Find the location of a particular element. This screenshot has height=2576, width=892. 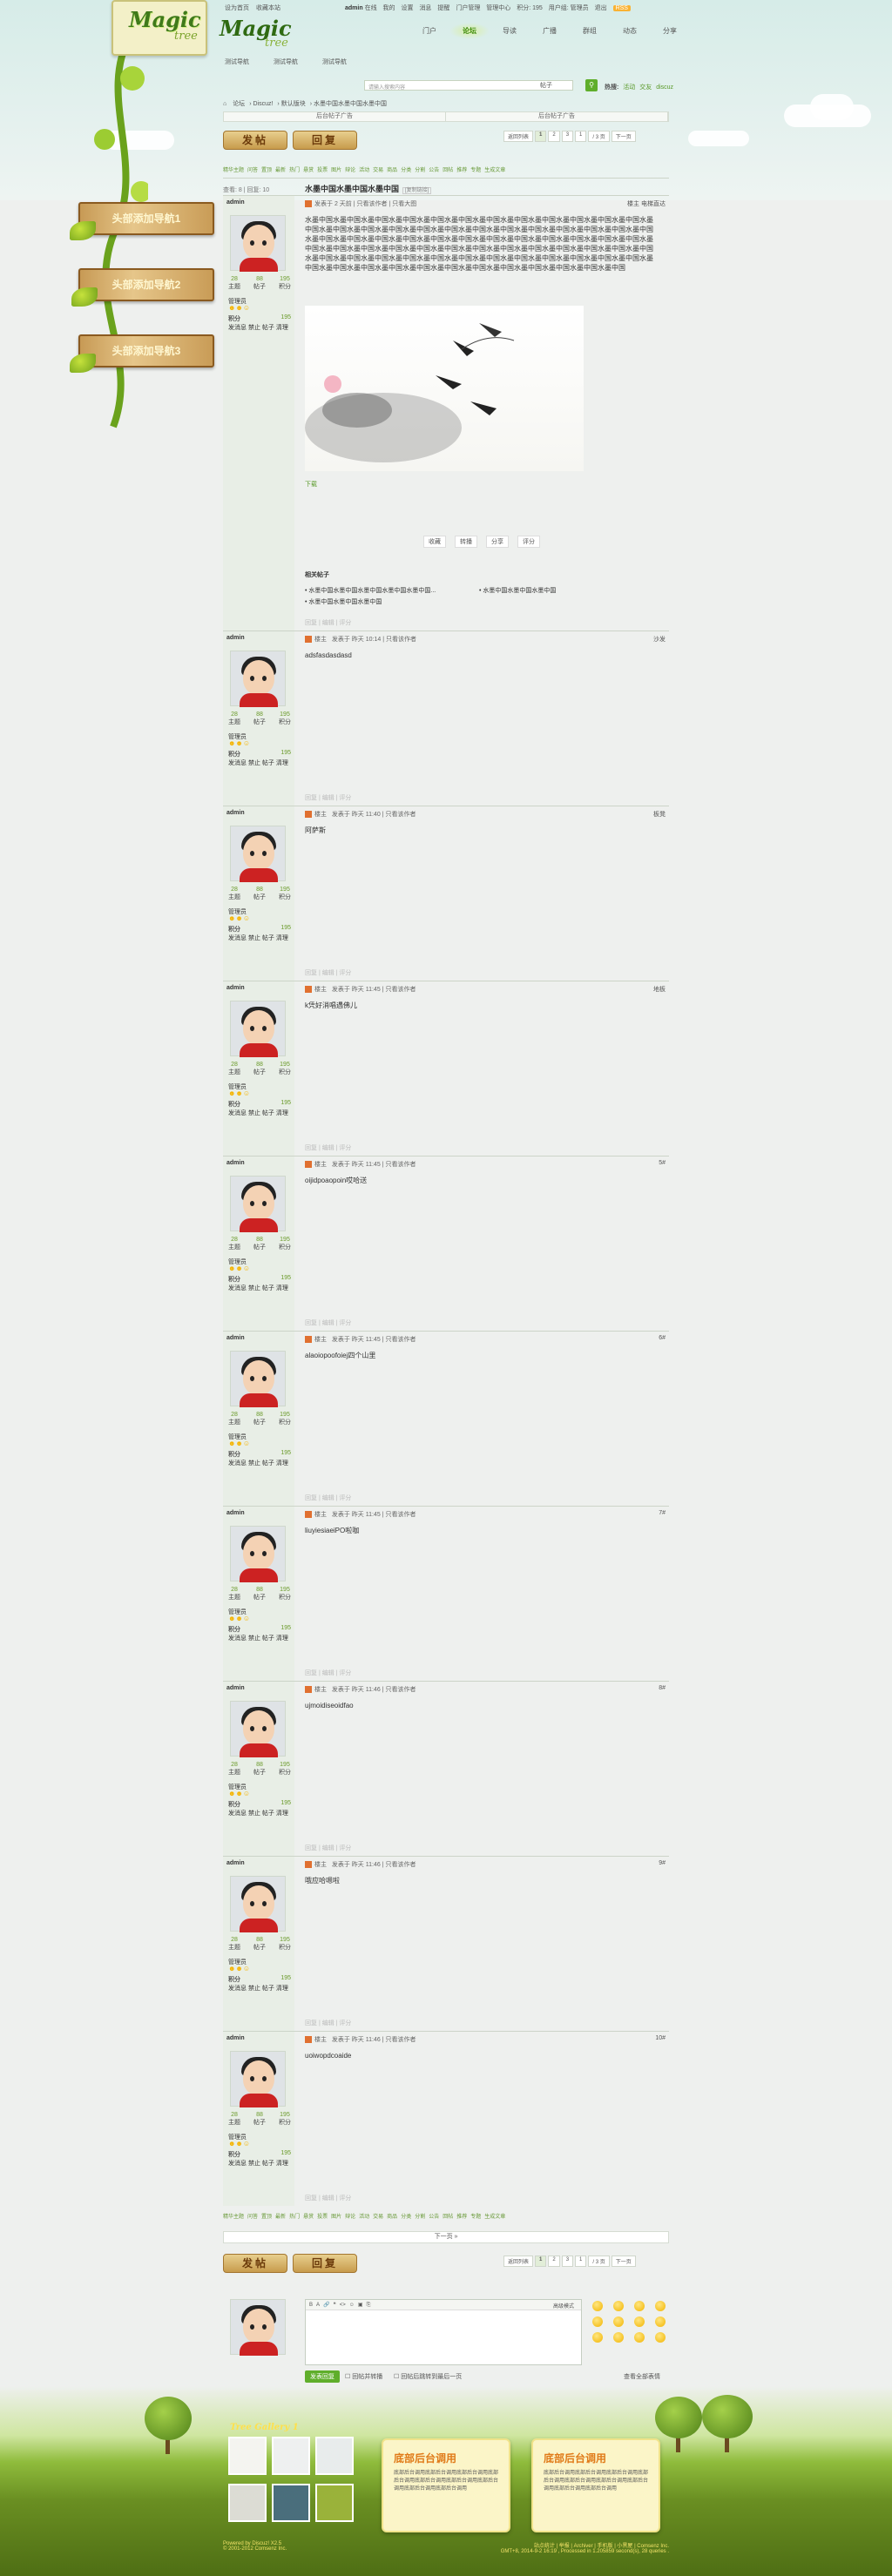

tab: 投票 is located at coordinates (322, 2217).